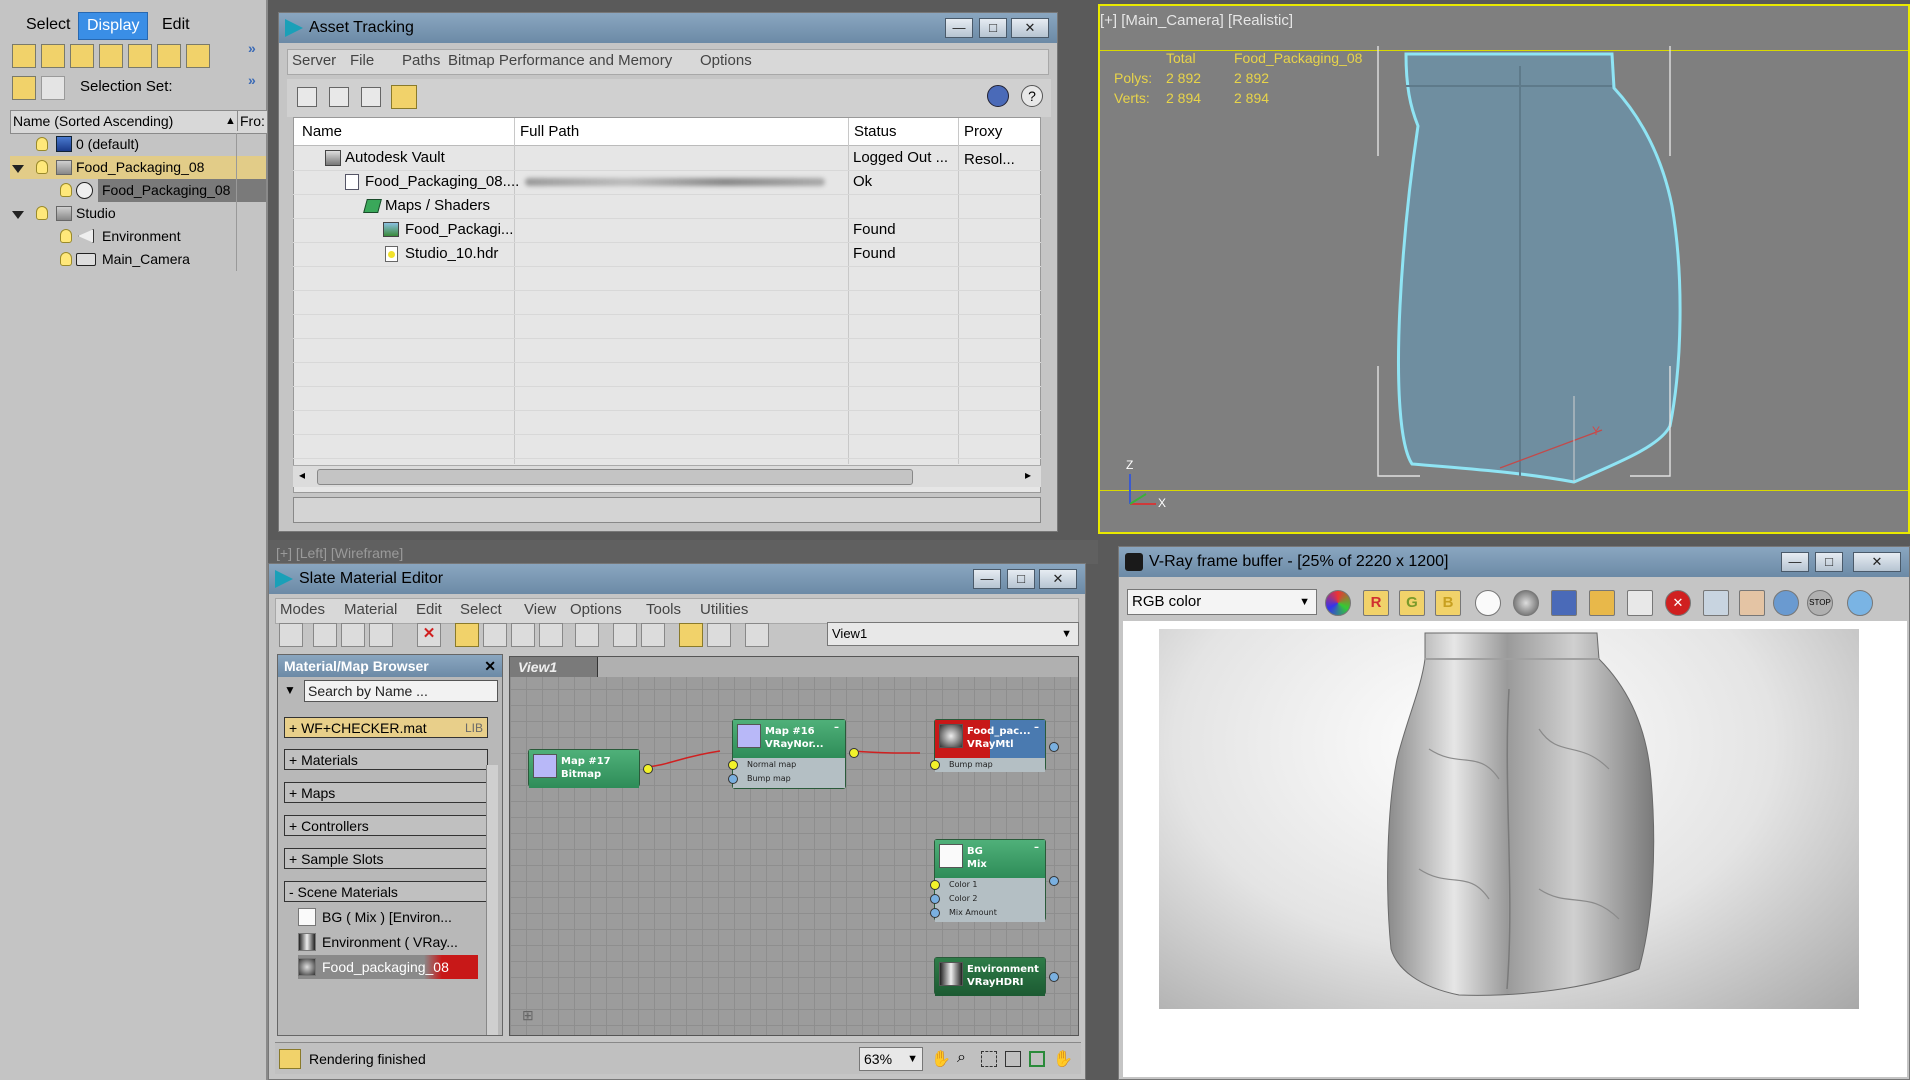  I want to click on move-children-icon, so click(467, 635).